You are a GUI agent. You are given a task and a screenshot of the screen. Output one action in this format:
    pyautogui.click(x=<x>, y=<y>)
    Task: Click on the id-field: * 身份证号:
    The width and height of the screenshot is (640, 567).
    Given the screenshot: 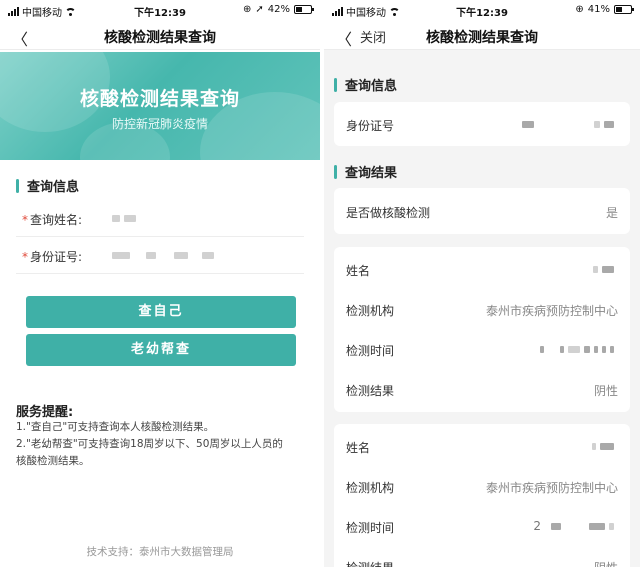 What is the action you would take?
    pyautogui.click(x=160, y=256)
    